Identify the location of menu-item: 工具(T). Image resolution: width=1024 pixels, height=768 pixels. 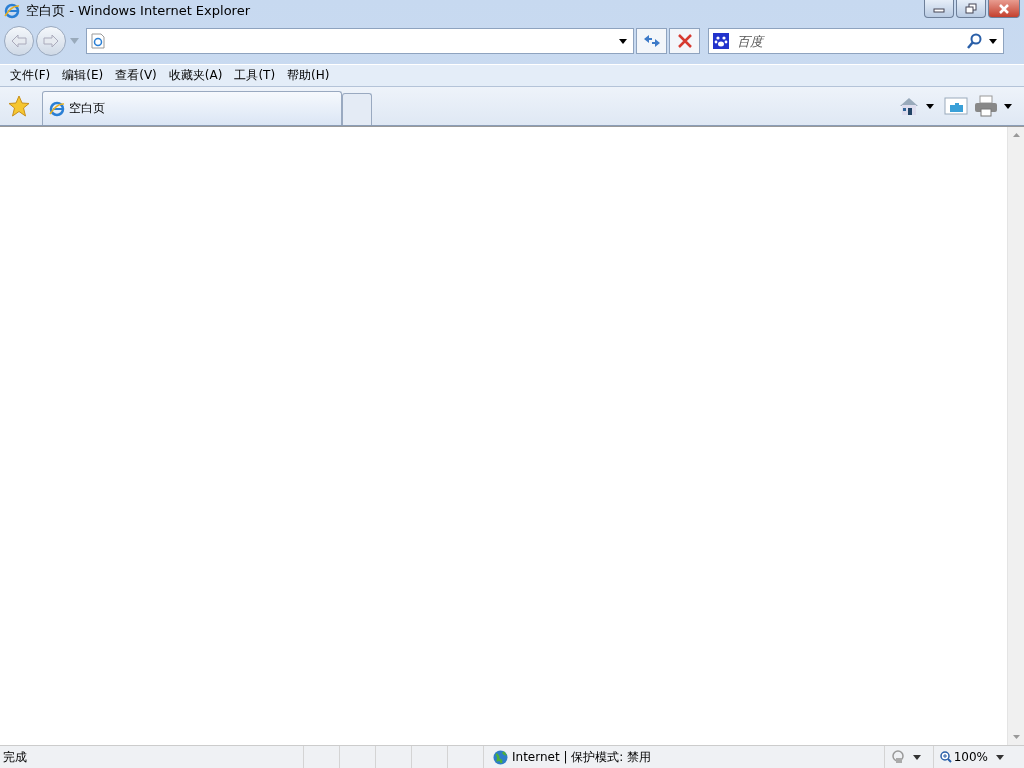
(255, 75).